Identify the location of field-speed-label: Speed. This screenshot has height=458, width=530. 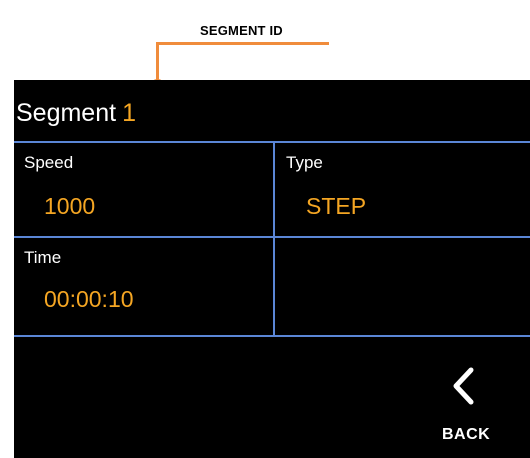
(49, 162).